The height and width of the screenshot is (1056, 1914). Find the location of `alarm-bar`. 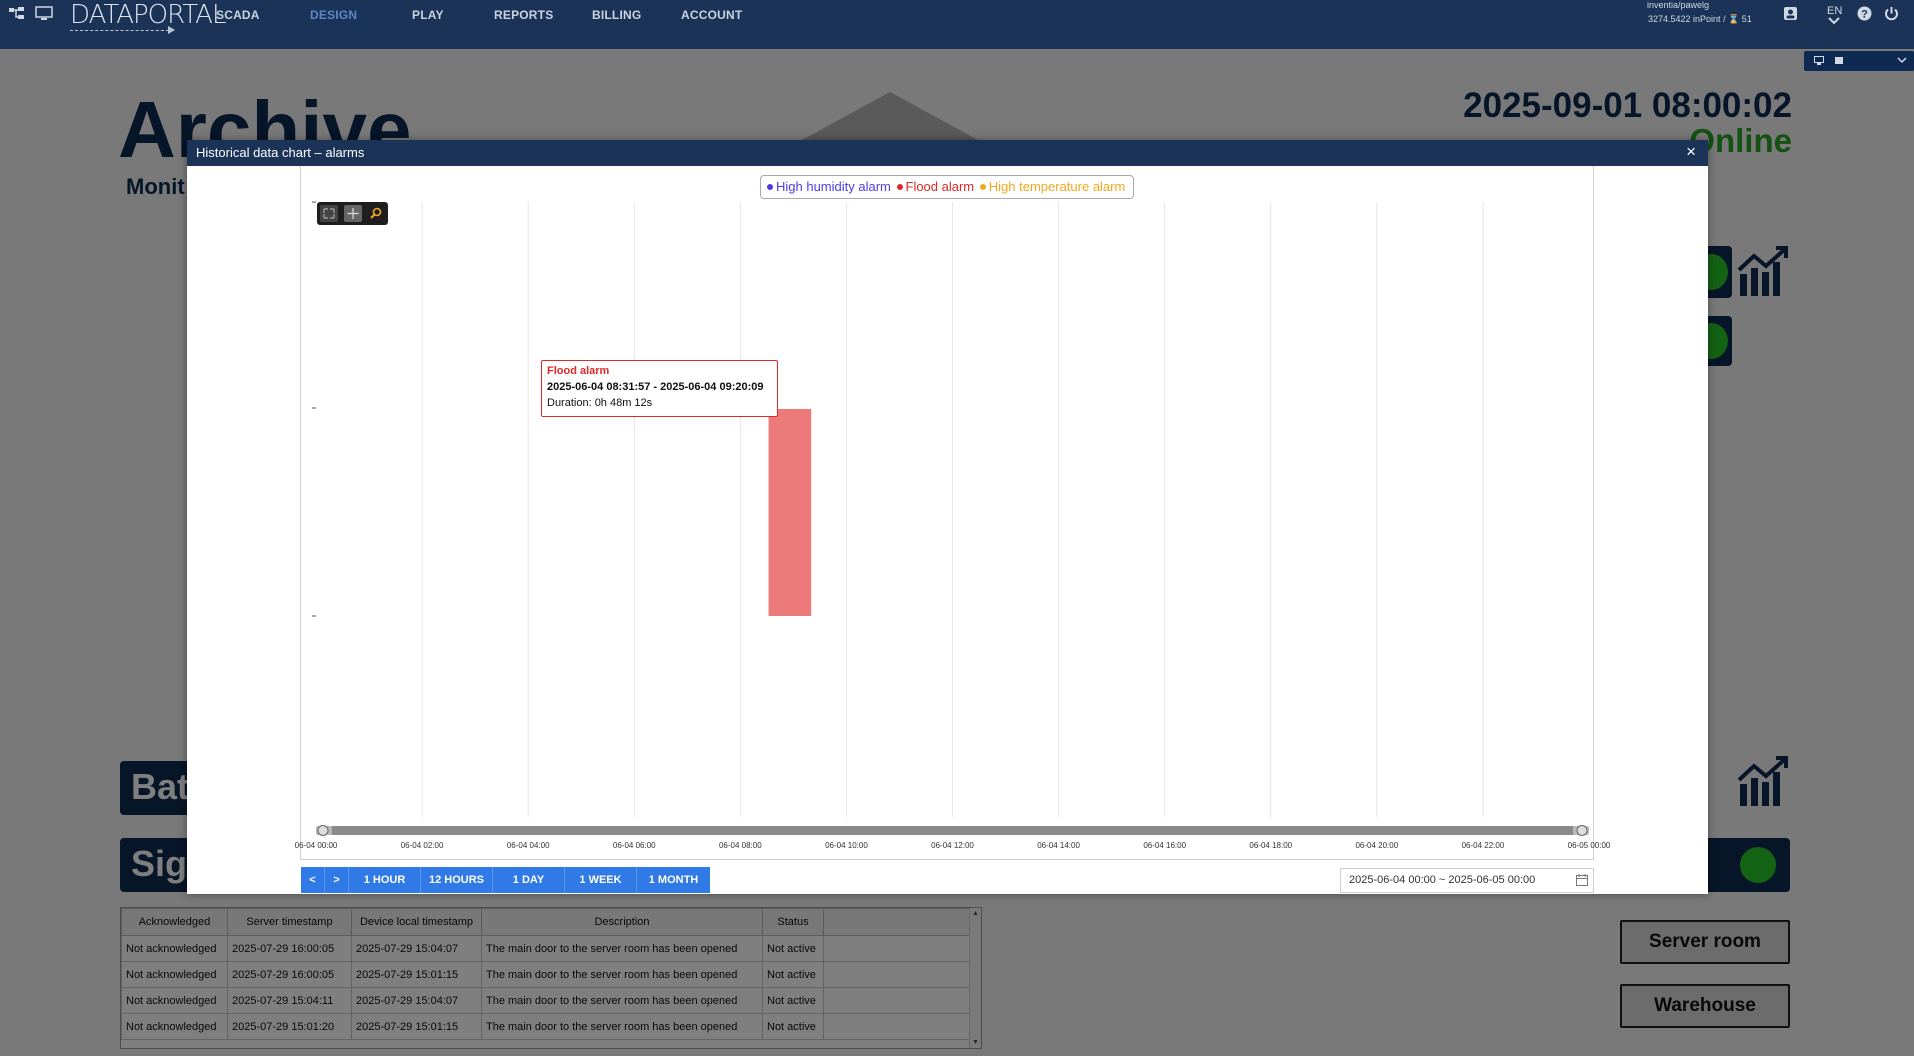

alarm-bar is located at coordinates (790, 512).